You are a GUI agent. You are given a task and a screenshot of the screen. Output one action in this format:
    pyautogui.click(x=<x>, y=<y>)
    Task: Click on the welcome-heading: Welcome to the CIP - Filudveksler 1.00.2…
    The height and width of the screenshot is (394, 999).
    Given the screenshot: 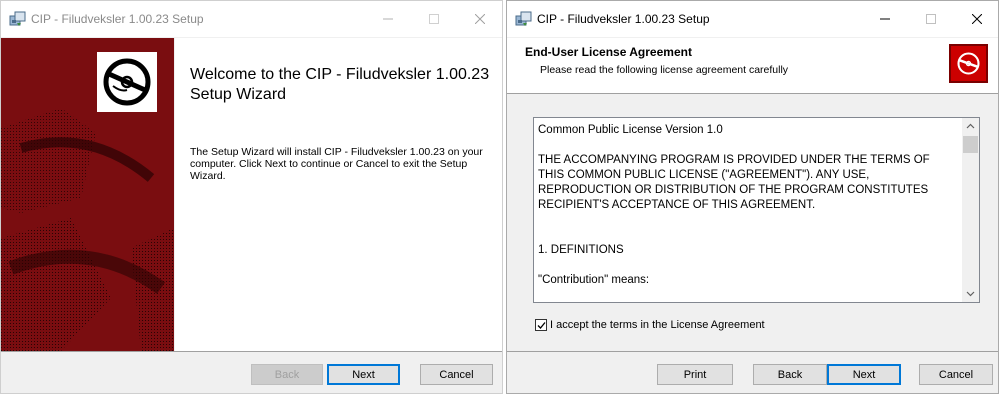 What is the action you would take?
    pyautogui.click(x=340, y=84)
    